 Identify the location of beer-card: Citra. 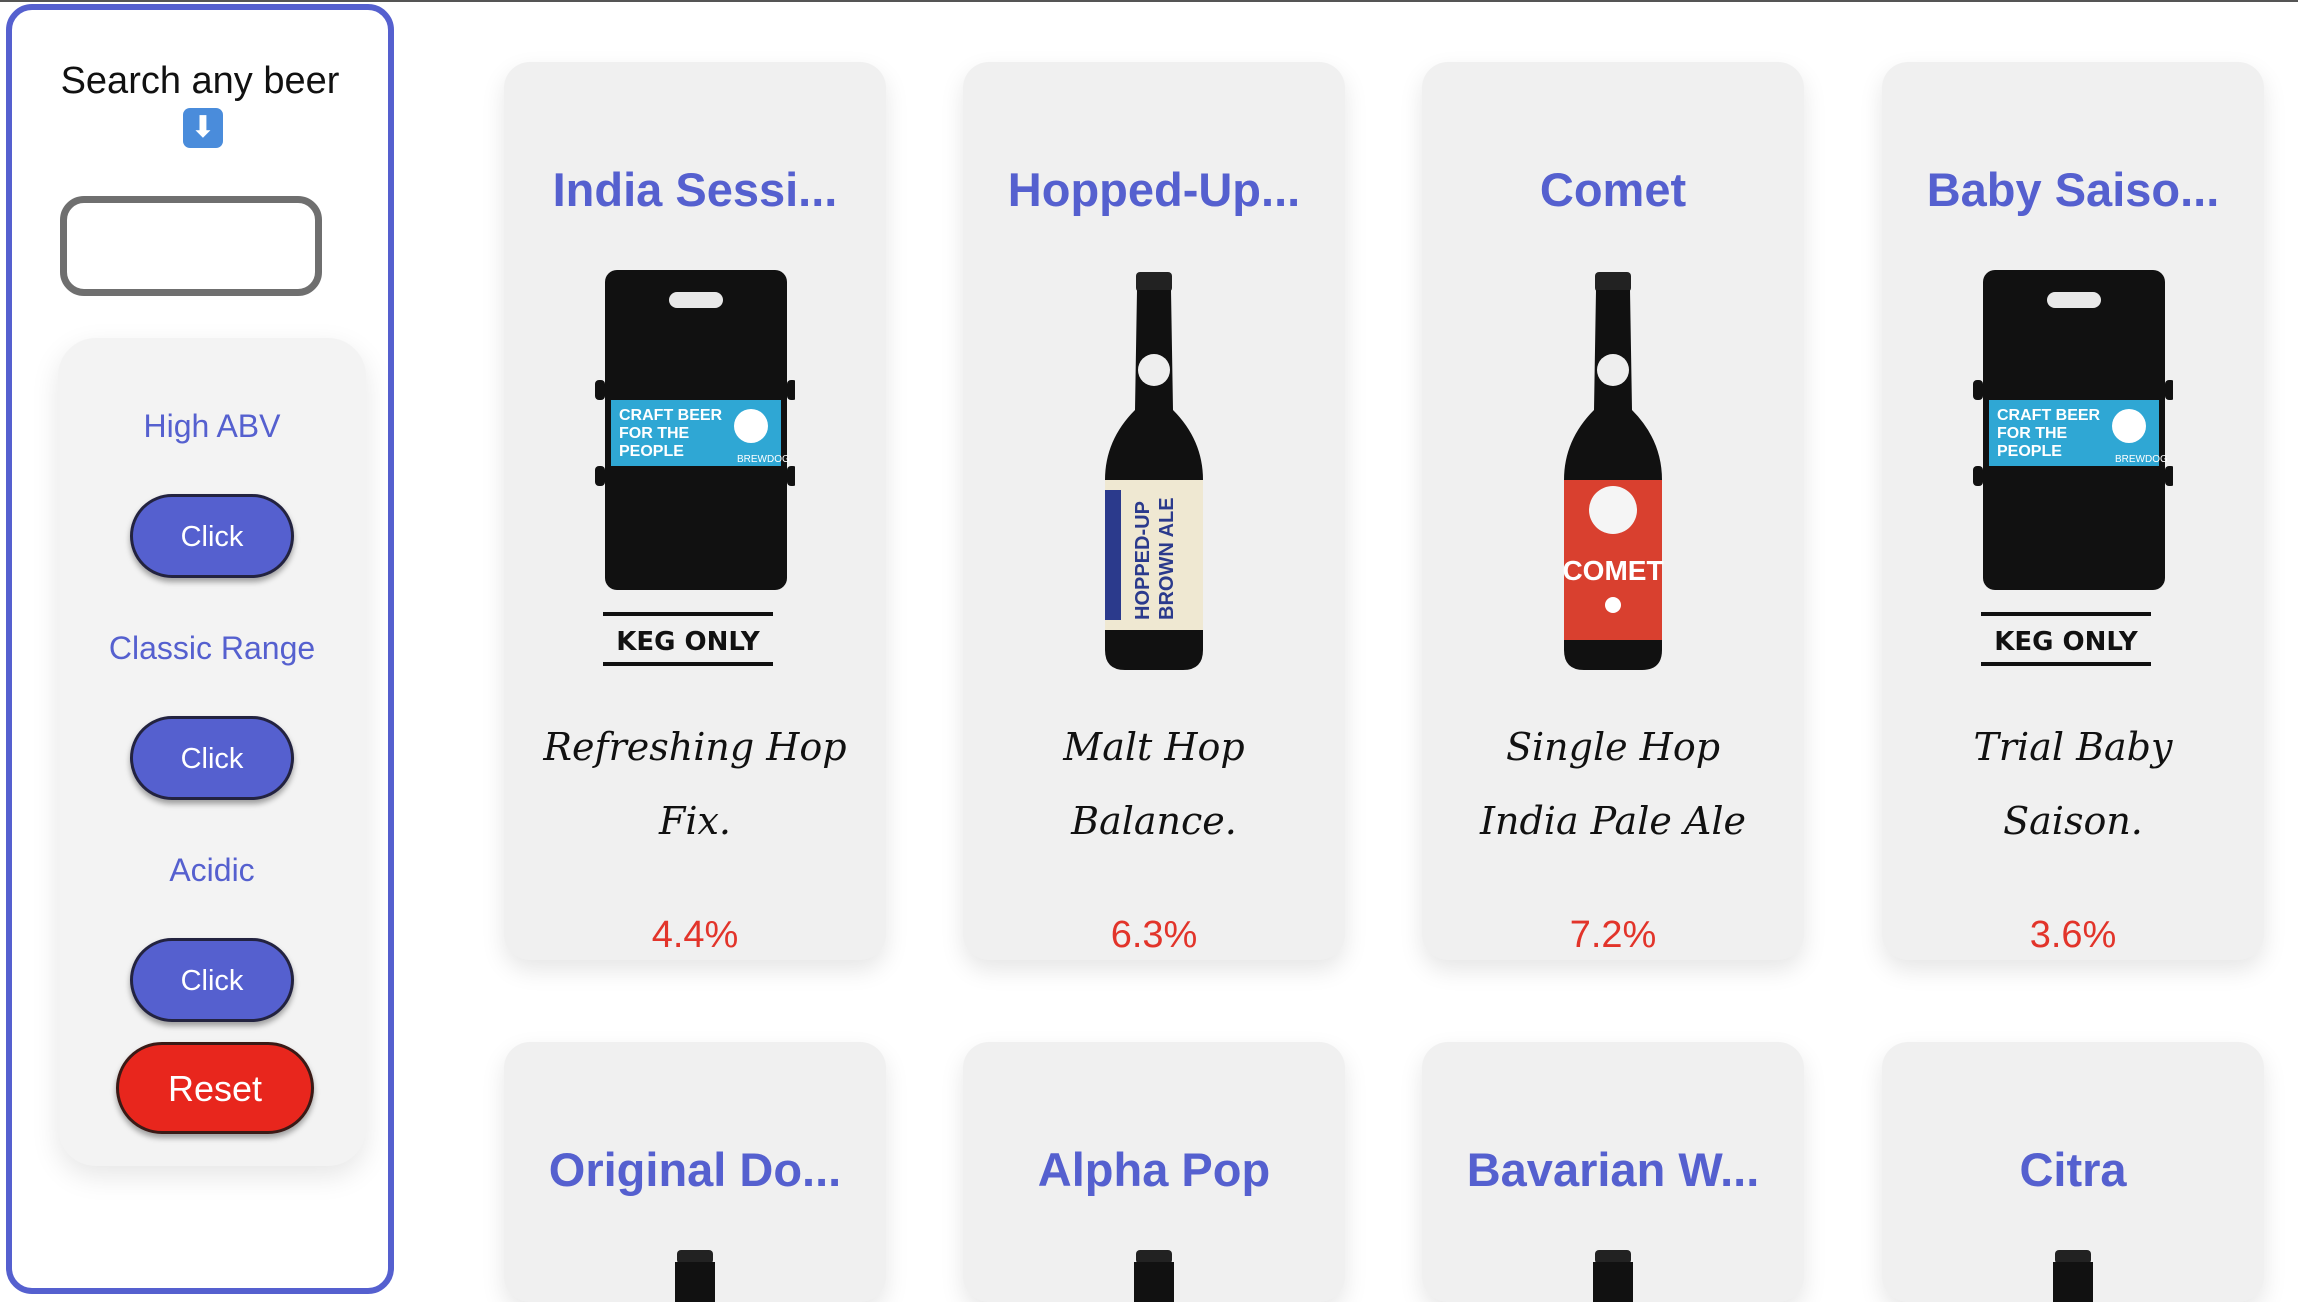
(2073, 1172).